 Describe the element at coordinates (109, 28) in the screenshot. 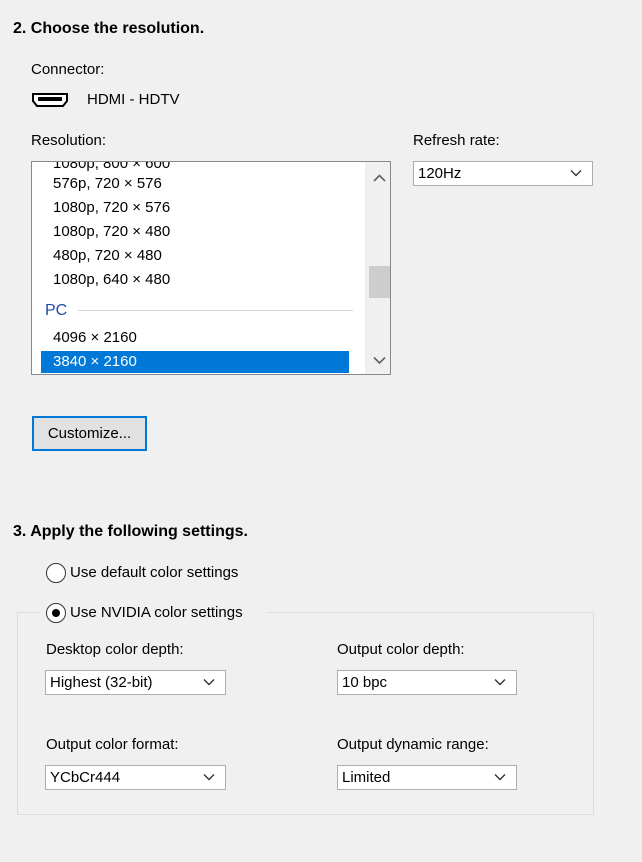

I see `section-2-title: 2. Choose the resolution.` at that location.